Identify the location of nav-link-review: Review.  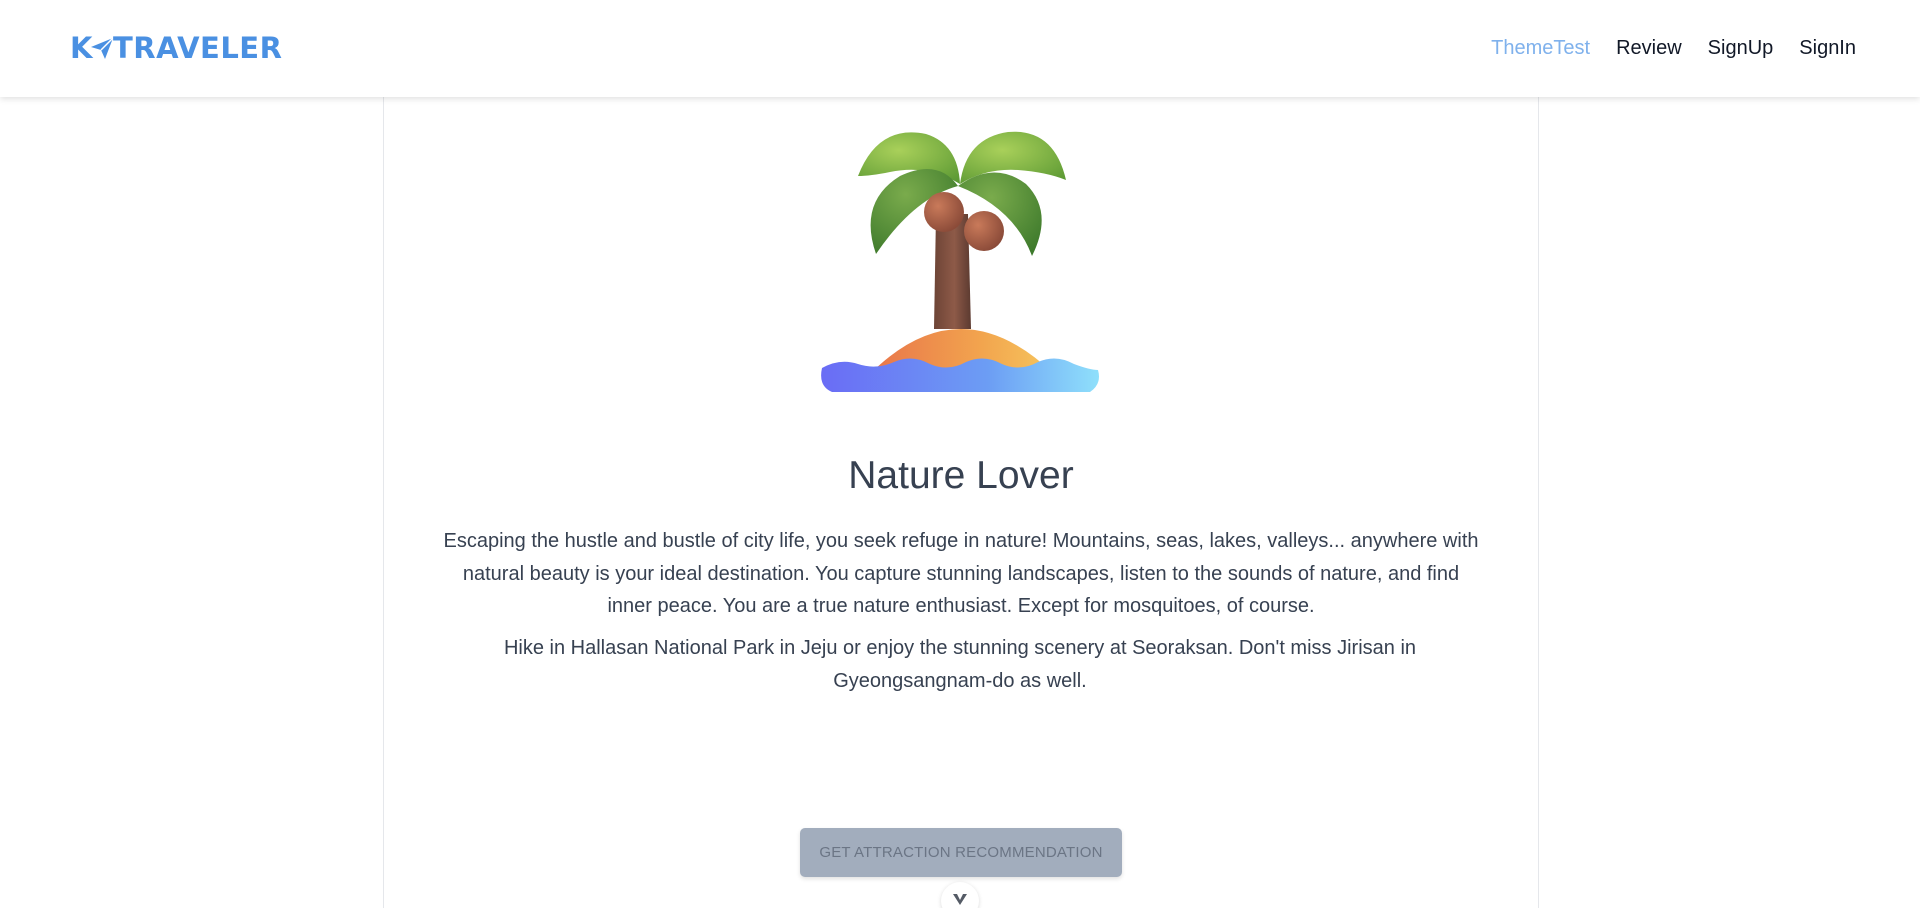
(1649, 48).